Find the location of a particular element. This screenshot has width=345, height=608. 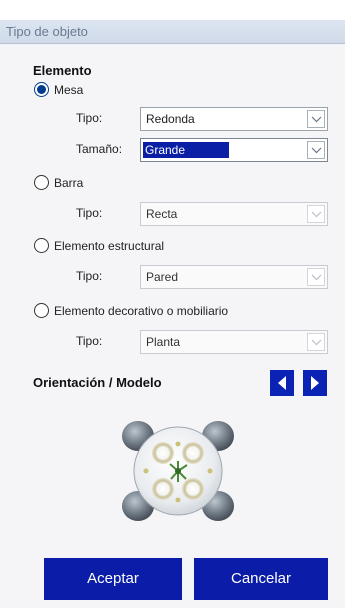

accept-button: Aceptar is located at coordinates (113, 579).